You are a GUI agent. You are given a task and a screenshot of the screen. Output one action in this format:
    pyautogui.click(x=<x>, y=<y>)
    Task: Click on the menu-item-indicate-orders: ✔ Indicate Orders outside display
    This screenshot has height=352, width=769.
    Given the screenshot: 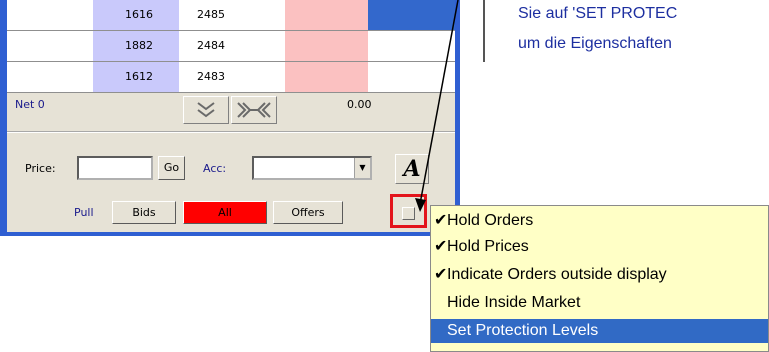 What is the action you would take?
    pyautogui.click(x=599, y=275)
    